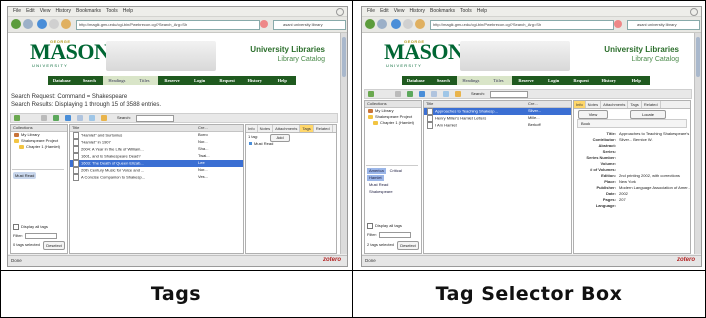  I want to click on zotero-icon, so click(371, 94).